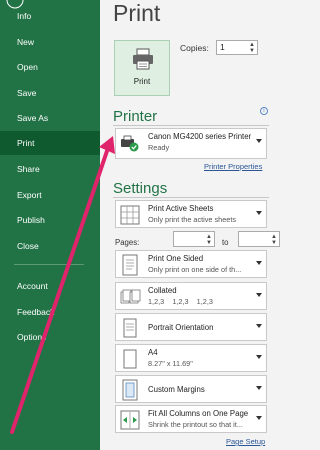 This screenshot has height=450, width=320. What do you see at coordinates (143, 59) in the screenshot?
I see `printer-icon` at bounding box center [143, 59].